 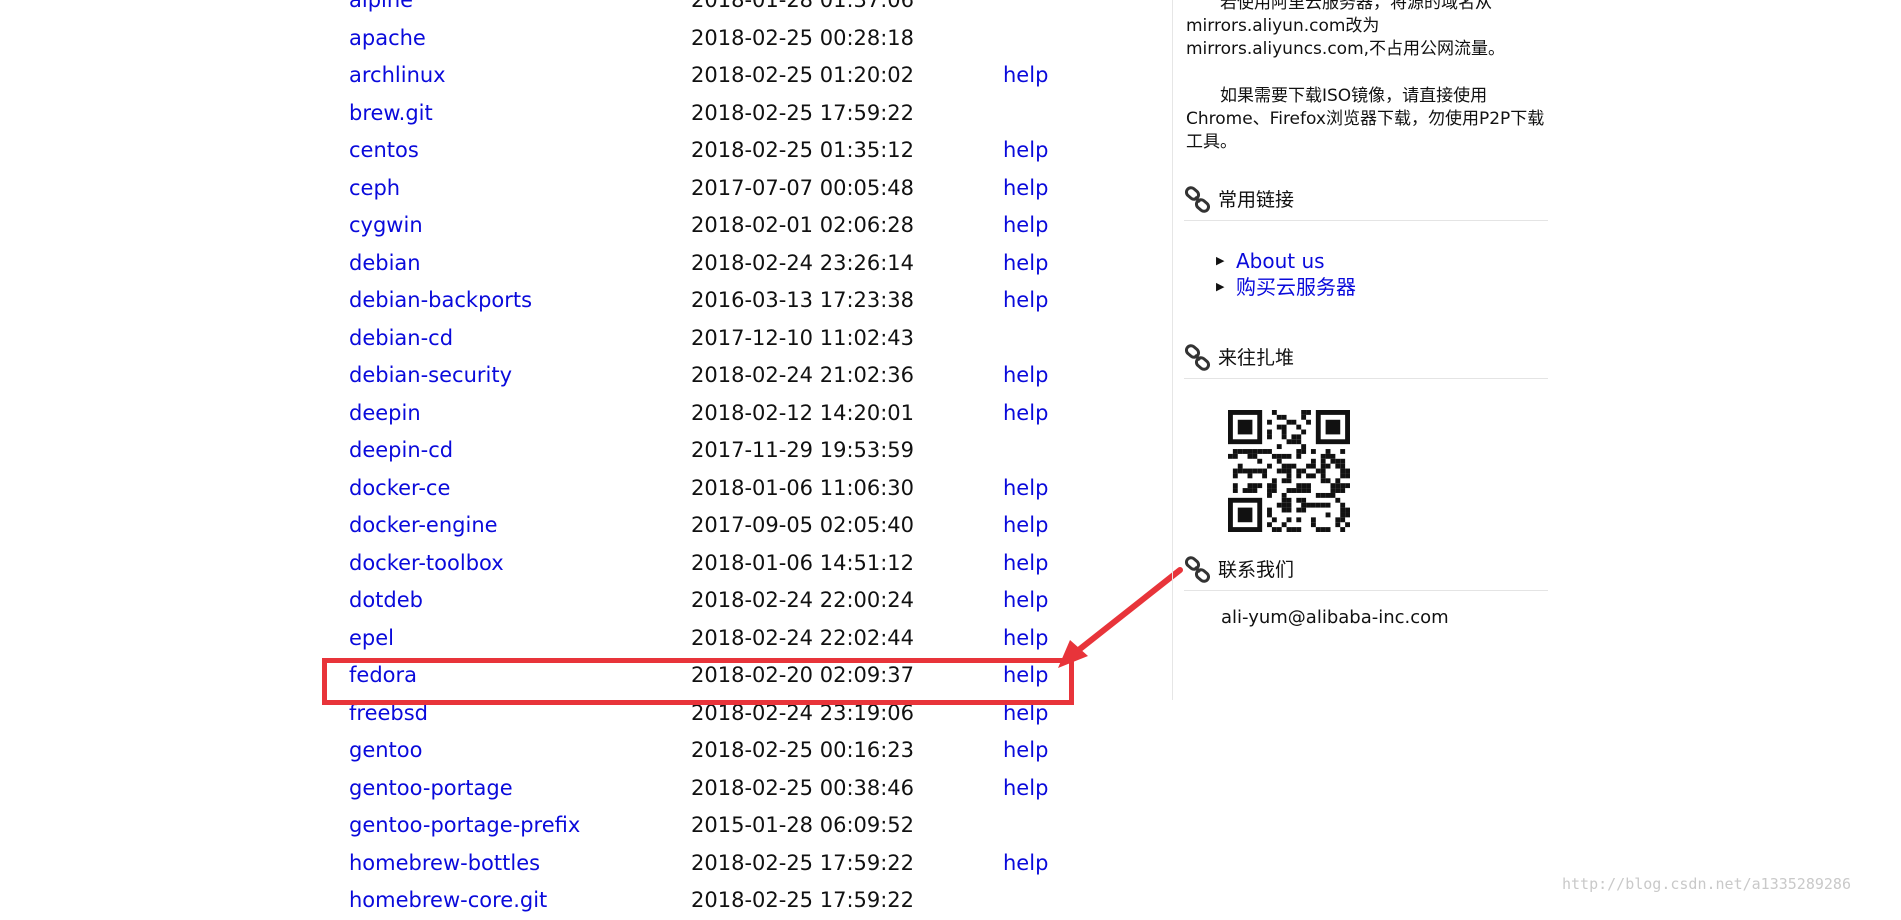 I want to click on mirror-row: archlinux 2018-02-25 01:20:02 help, so click(x=709, y=76).